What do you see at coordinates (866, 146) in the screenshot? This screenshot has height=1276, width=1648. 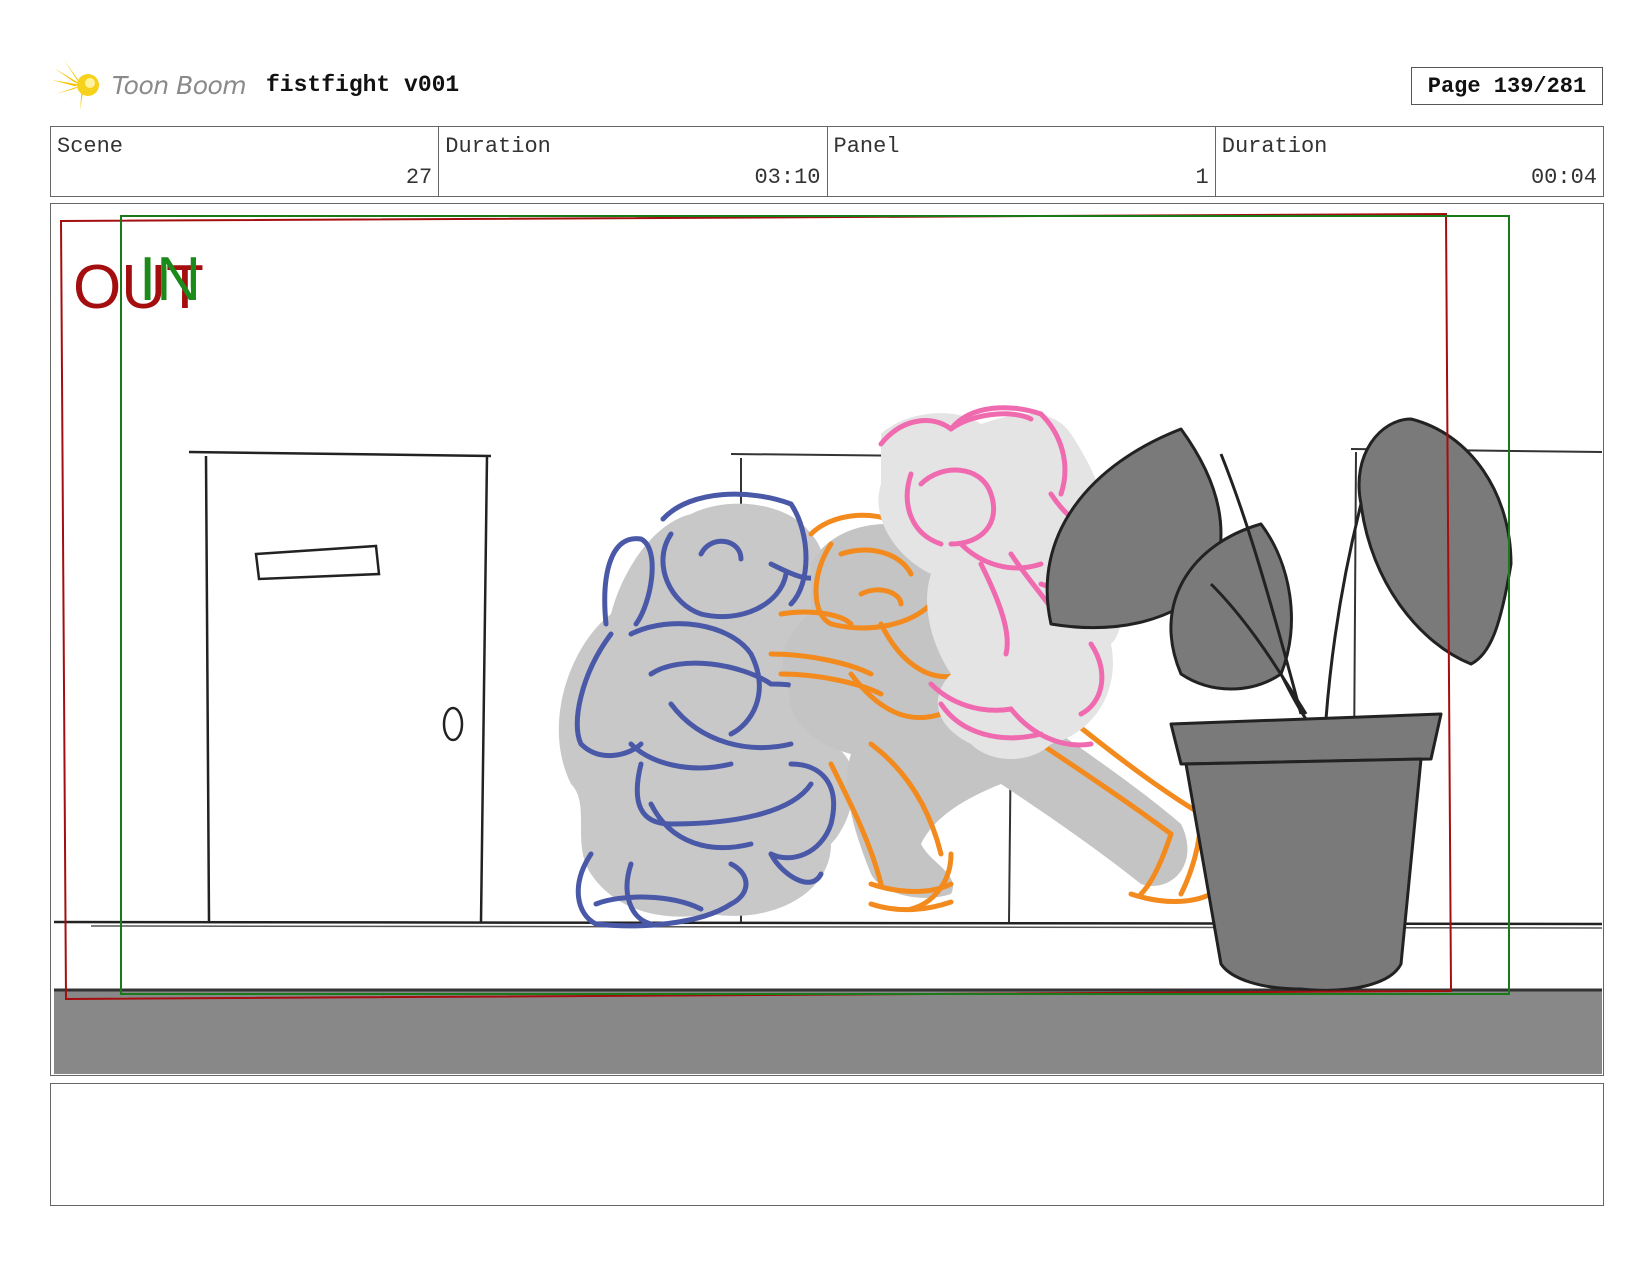 I see `panel-label: Panel` at bounding box center [866, 146].